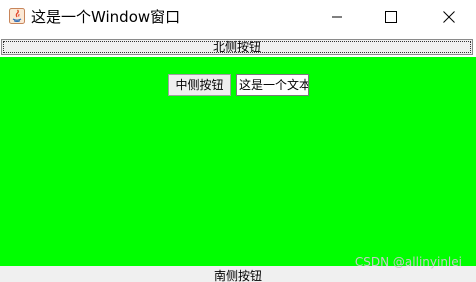  What do you see at coordinates (106, 17) in the screenshot?
I see `window-title: 这是一个Window窗口` at bounding box center [106, 17].